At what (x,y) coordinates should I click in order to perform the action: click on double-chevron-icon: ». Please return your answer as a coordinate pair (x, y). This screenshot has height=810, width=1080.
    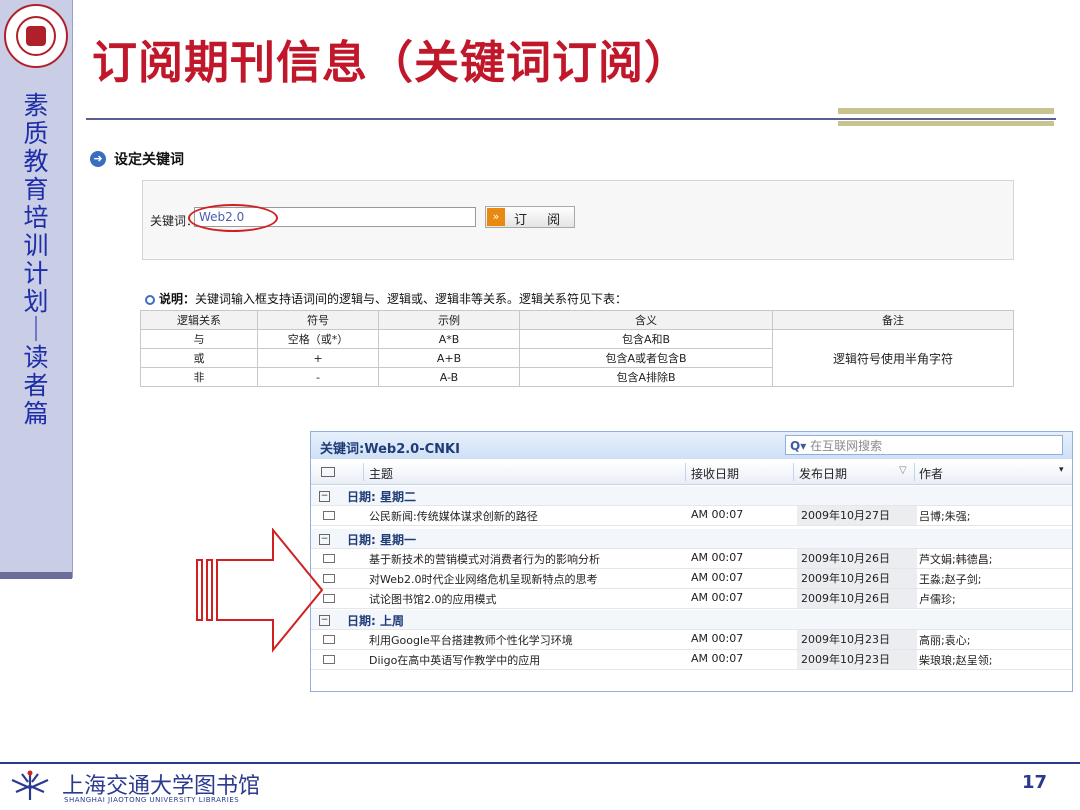
    Looking at the image, I should click on (496, 217).